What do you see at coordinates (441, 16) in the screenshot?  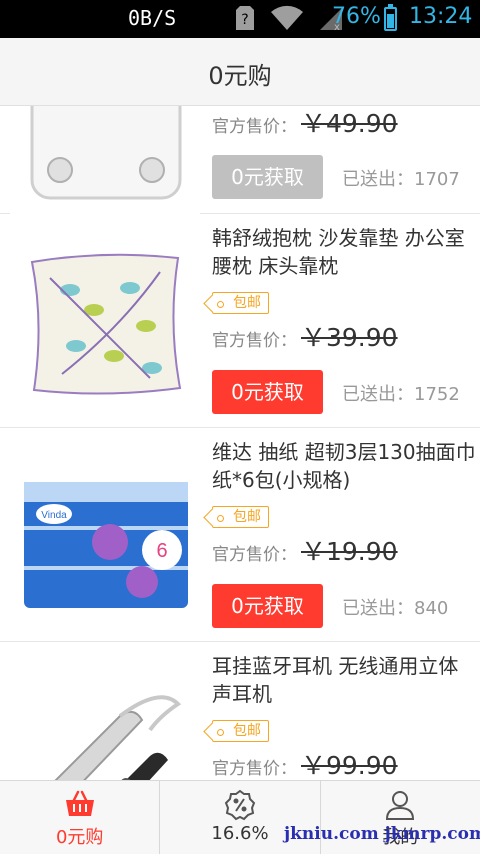 I see `clock: 13:24` at bounding box center [441, 16].